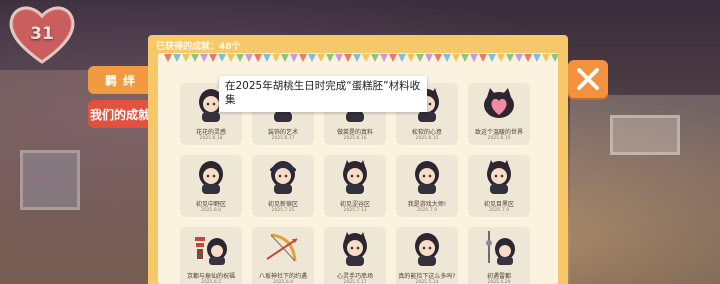 The width and height of the screenshot is (720, 284). Describe the element at coordinates (211, 282) in the screenshot. I see `achievement-date: 2025.6.5` at that location.